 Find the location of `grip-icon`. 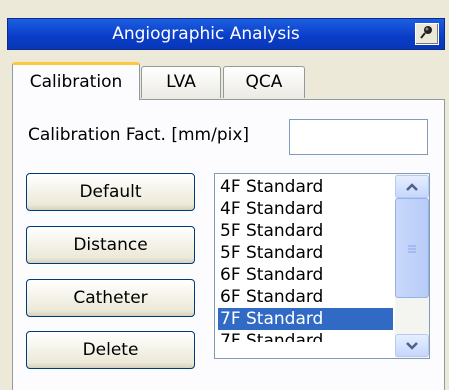

grip-icon is located at coordinates (412, 248).